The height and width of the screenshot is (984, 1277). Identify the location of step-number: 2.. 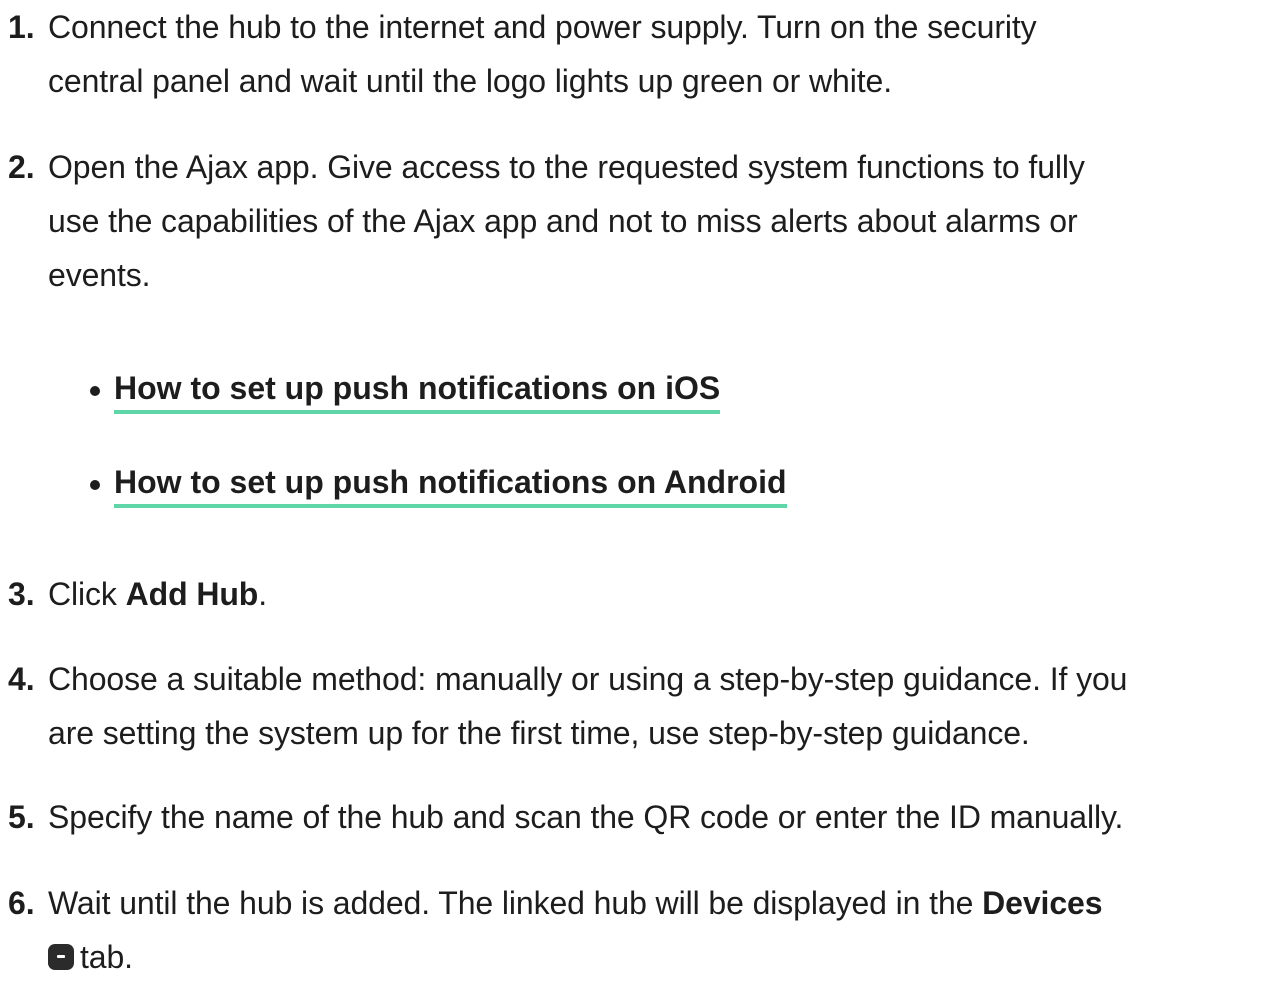
(21, 167).